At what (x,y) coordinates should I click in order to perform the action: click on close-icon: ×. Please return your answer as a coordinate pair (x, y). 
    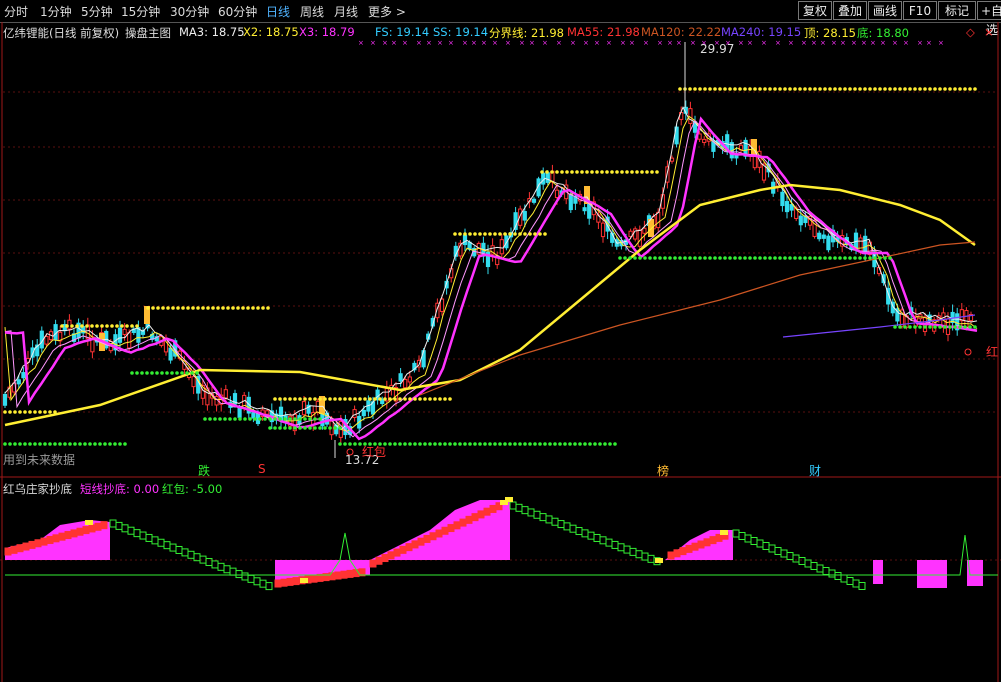
    Looking at the image, I should click on (989, 32).